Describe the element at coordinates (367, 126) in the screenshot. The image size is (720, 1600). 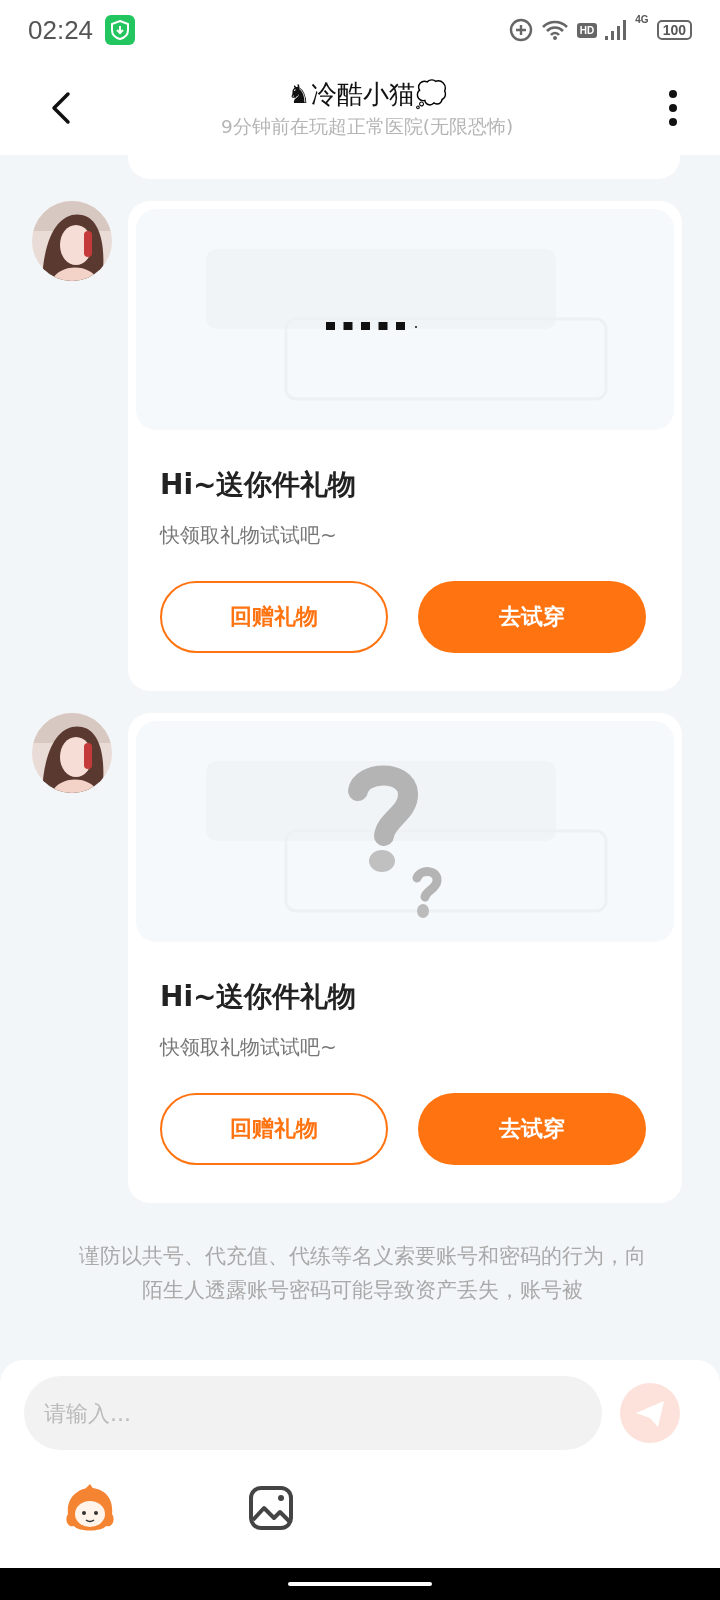
I see `activity-status: 9分钟前在玩超正常医院(无限恐怖)` at that location.